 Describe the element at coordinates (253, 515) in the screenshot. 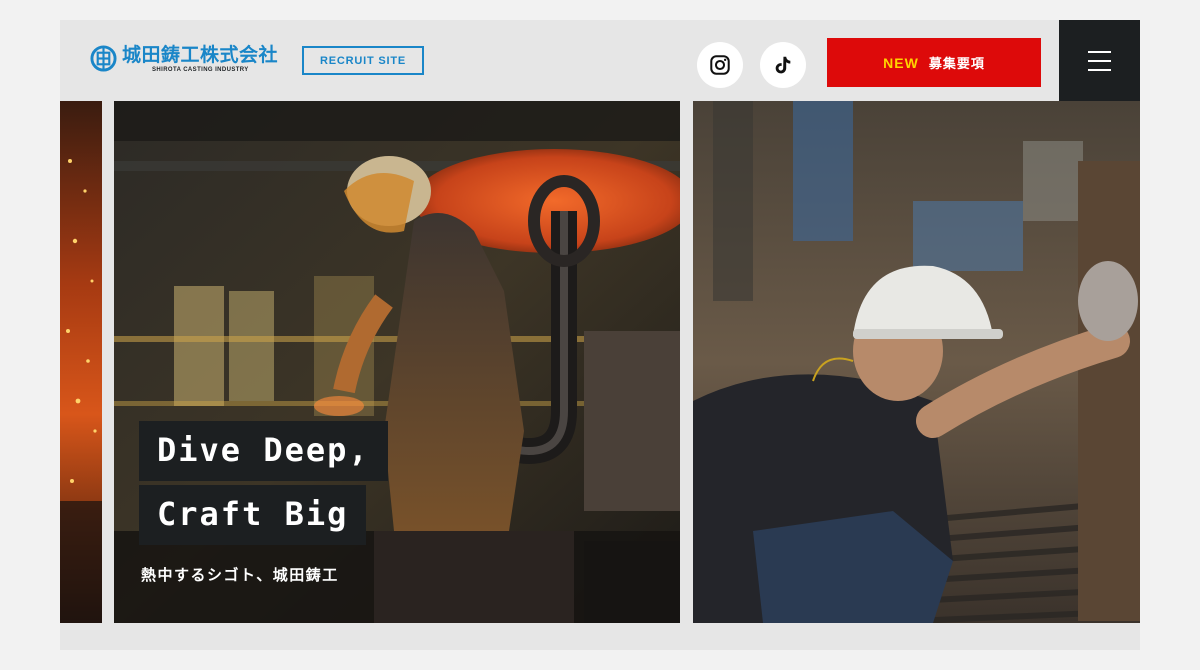

I see `hero-headline-line2: Craft Big` at that location.